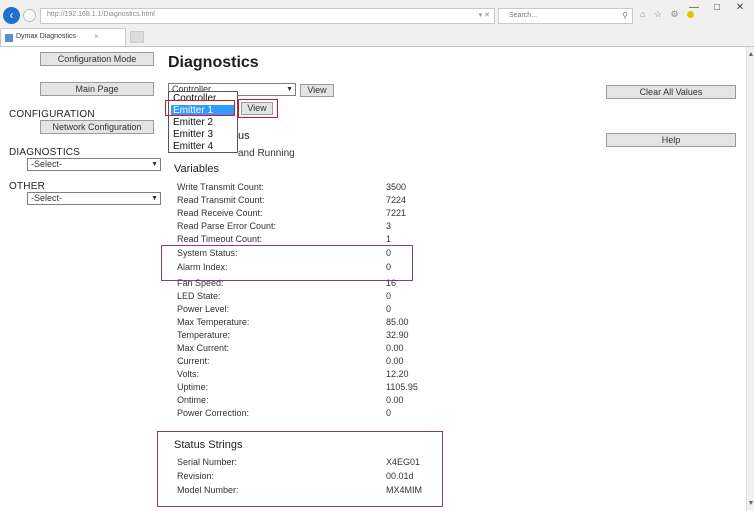  What do you see at coordinates (397, 322) in the screenshot?
I see `variable-value: 85.00` at bounding box center [397, 322].